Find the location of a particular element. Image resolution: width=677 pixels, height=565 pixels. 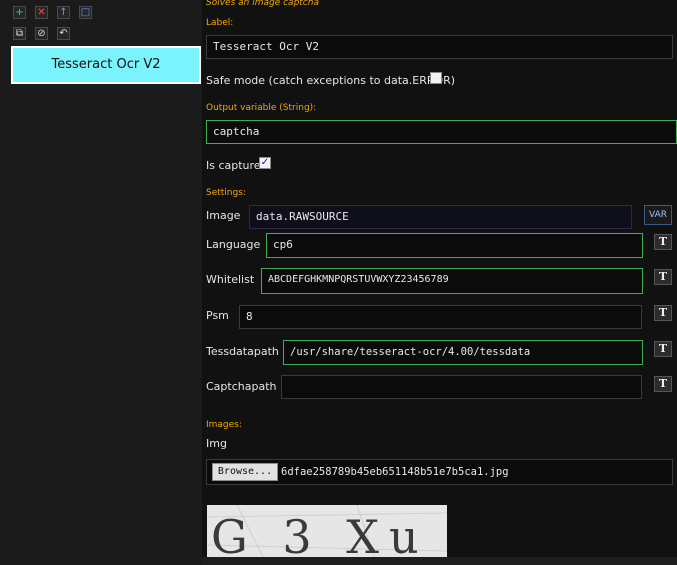

captcha-image: G 3 Xu is located at coordinates (327, 535).